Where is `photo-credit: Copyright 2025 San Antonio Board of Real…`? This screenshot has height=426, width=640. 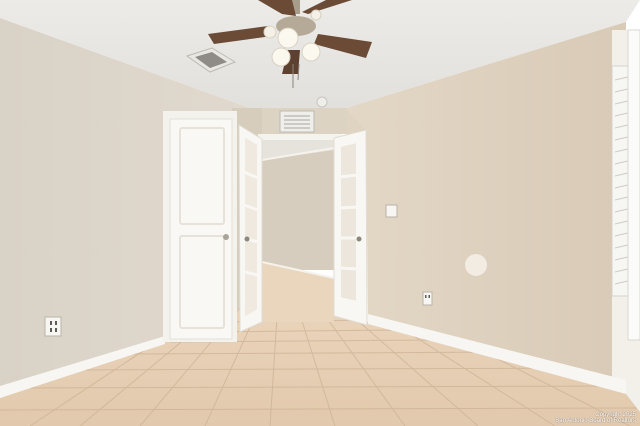
photo-credit: Copyright 2025 San Antonio Board of Real… is located at coordinates (595, 418).